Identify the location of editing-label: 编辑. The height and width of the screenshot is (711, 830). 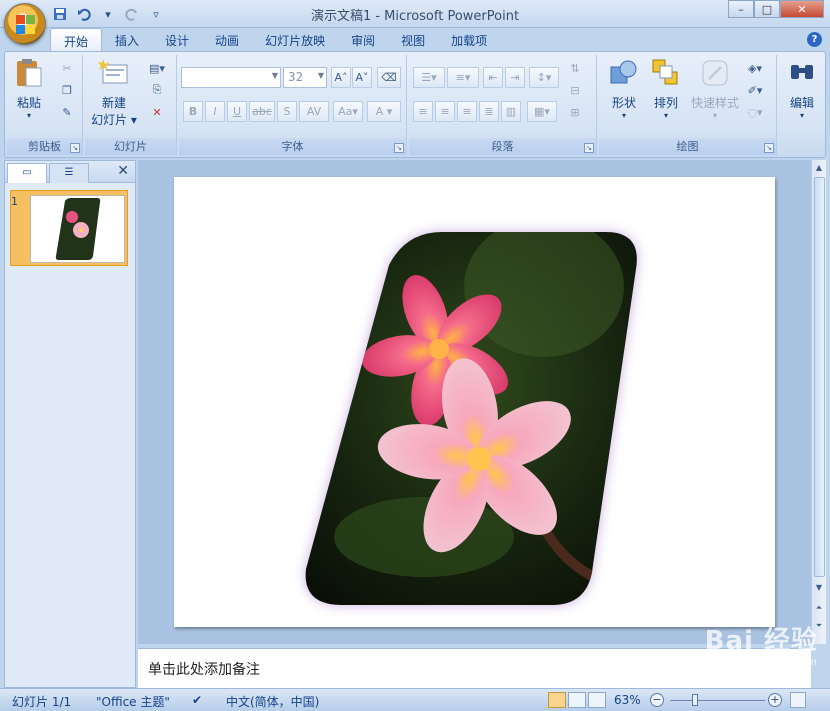
(801, 103).